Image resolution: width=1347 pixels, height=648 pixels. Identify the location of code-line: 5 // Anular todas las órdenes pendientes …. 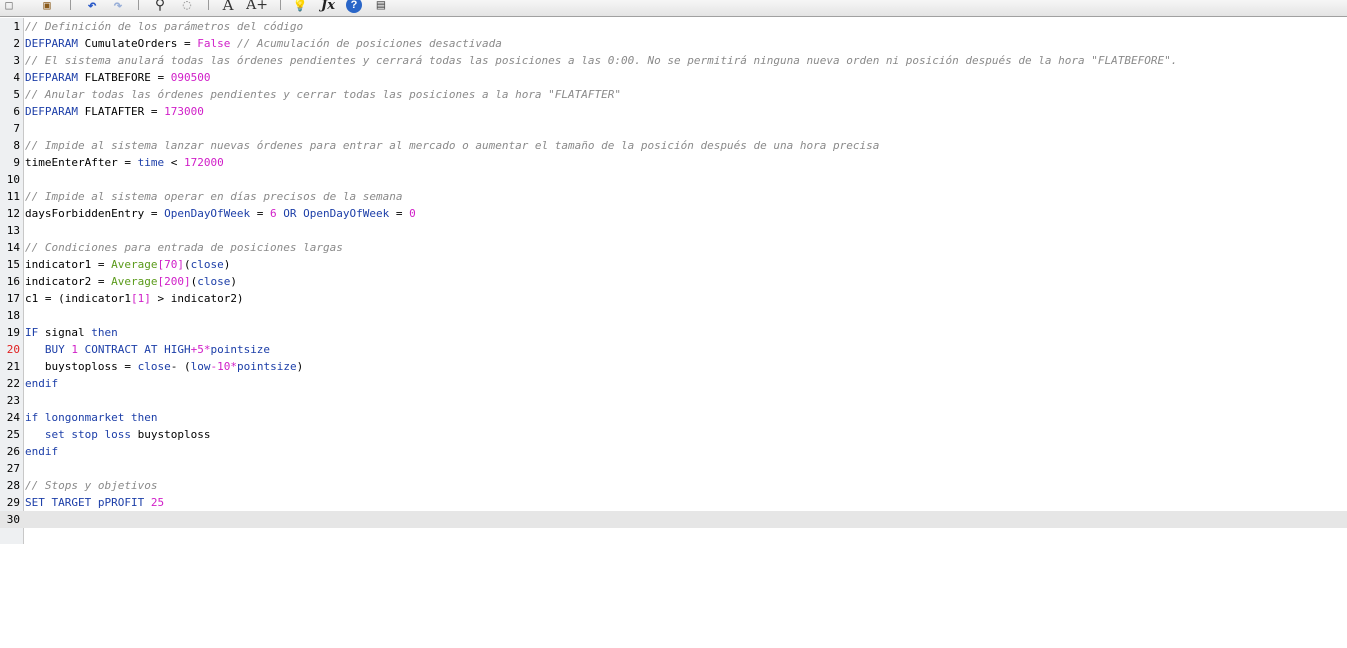
(673, 94).